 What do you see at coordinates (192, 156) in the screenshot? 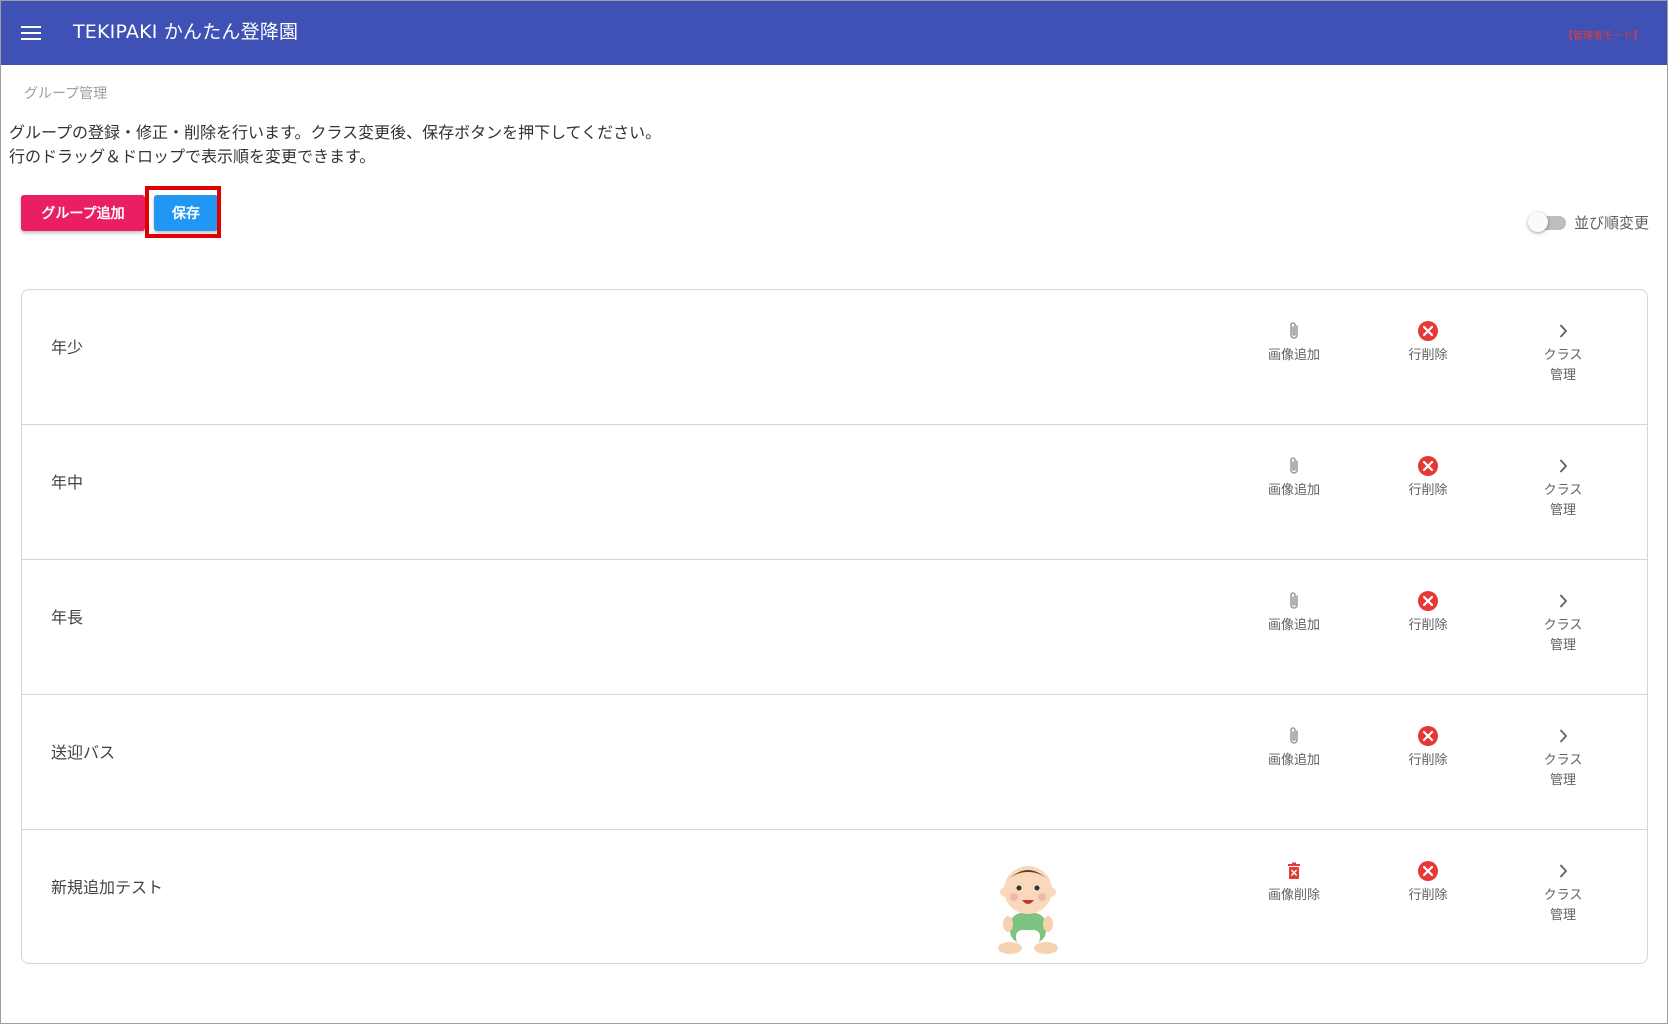
I see `description-line-2: 行のドラッグ＆ドロップで表示順を変更できます。` at bounding box center [192, 156].